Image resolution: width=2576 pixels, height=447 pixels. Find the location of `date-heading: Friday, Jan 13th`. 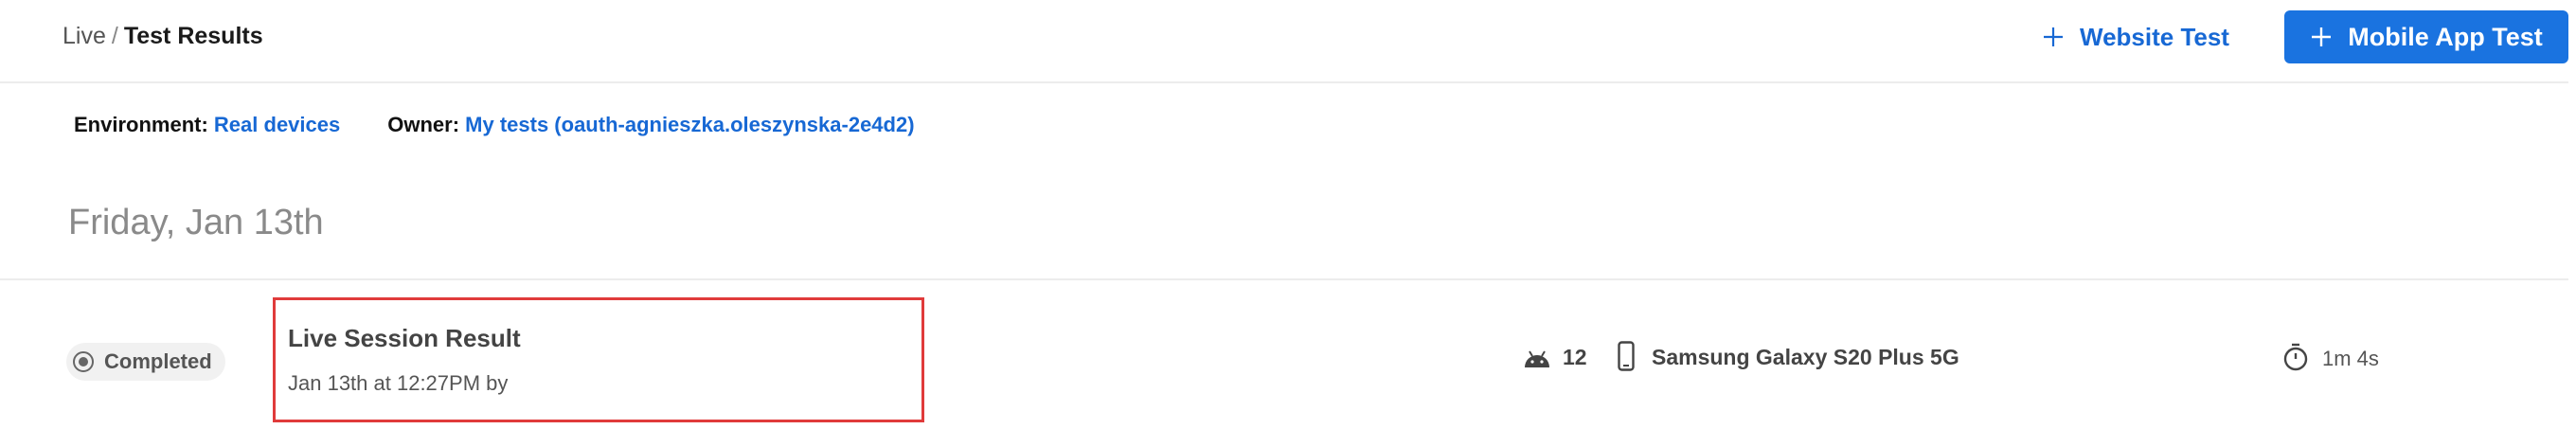

date-heading: Friday, Jan 13th is located at coordinates (196, 222).